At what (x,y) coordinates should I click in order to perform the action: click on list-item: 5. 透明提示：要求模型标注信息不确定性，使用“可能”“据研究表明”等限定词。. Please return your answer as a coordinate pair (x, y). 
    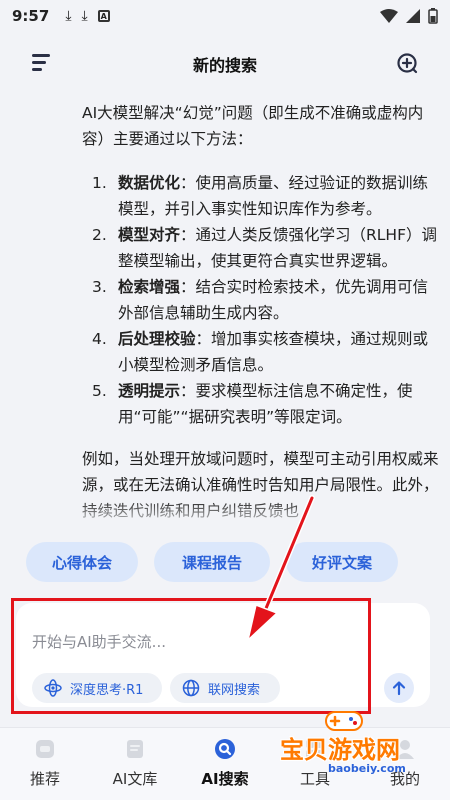
    Looking at the image, I should click on (252, 404).